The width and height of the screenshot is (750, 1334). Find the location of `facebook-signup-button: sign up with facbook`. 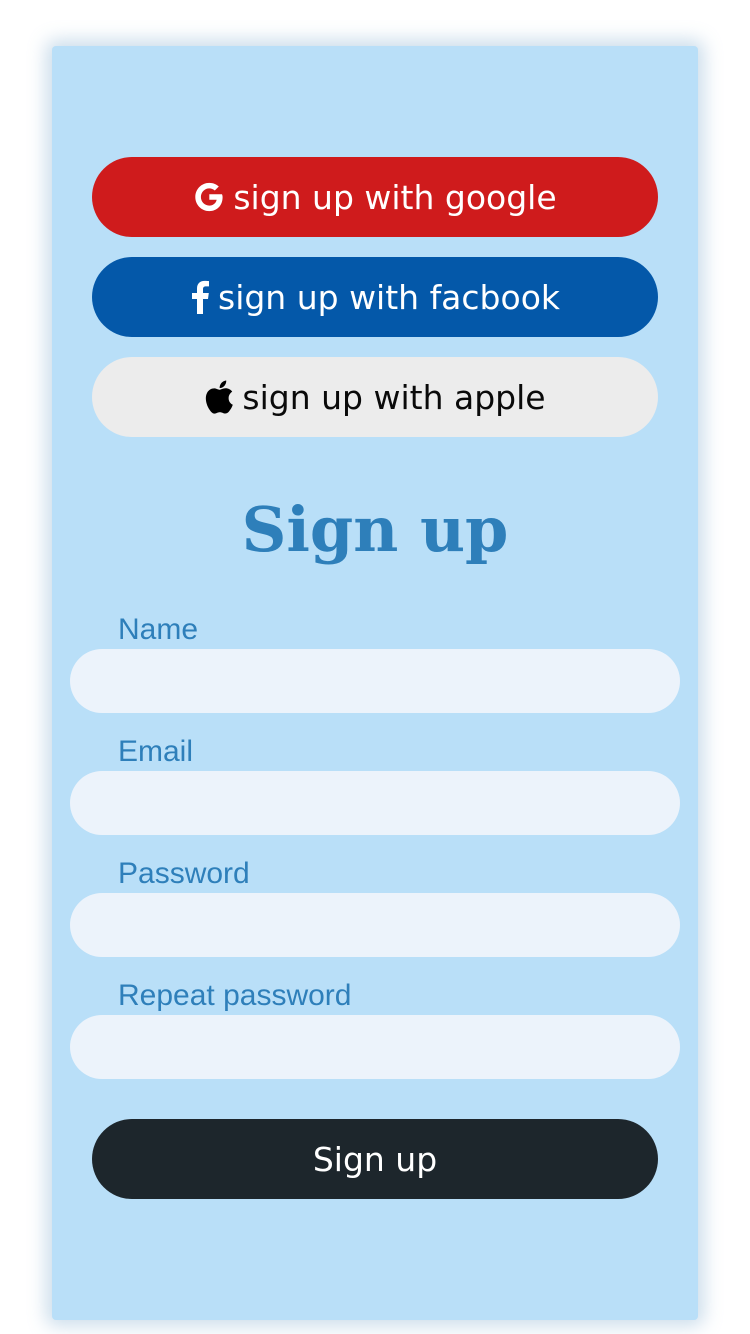

facebook-signup-button: sign up with facbook is located at coordinates (375, 297).